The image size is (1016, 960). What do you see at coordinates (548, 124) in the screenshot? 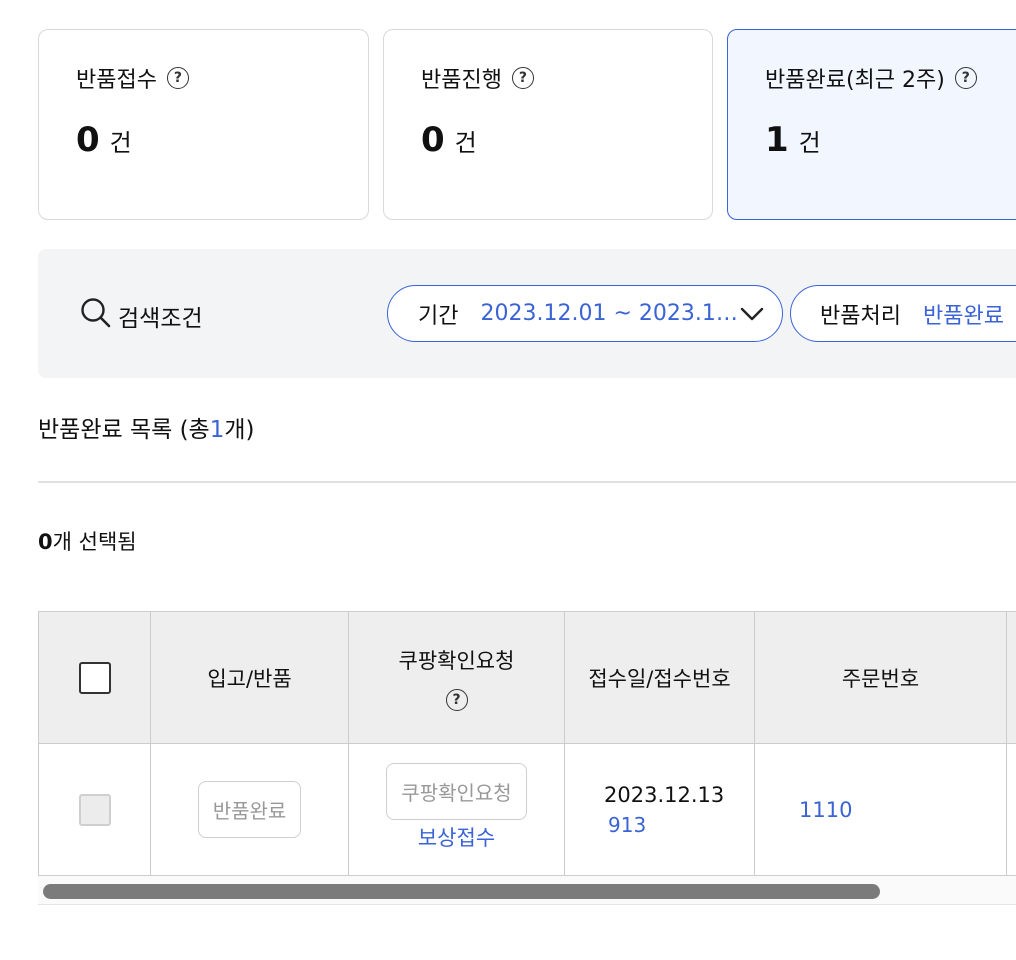
I see `status-card-in-progress: 반품진행 ? 0 건` at bounding box center [548, 124].